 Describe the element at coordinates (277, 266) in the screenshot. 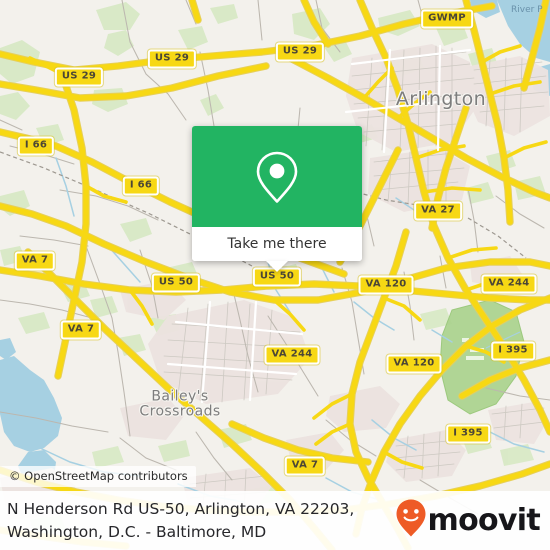

I see `popup-pointer-tail` at that location.